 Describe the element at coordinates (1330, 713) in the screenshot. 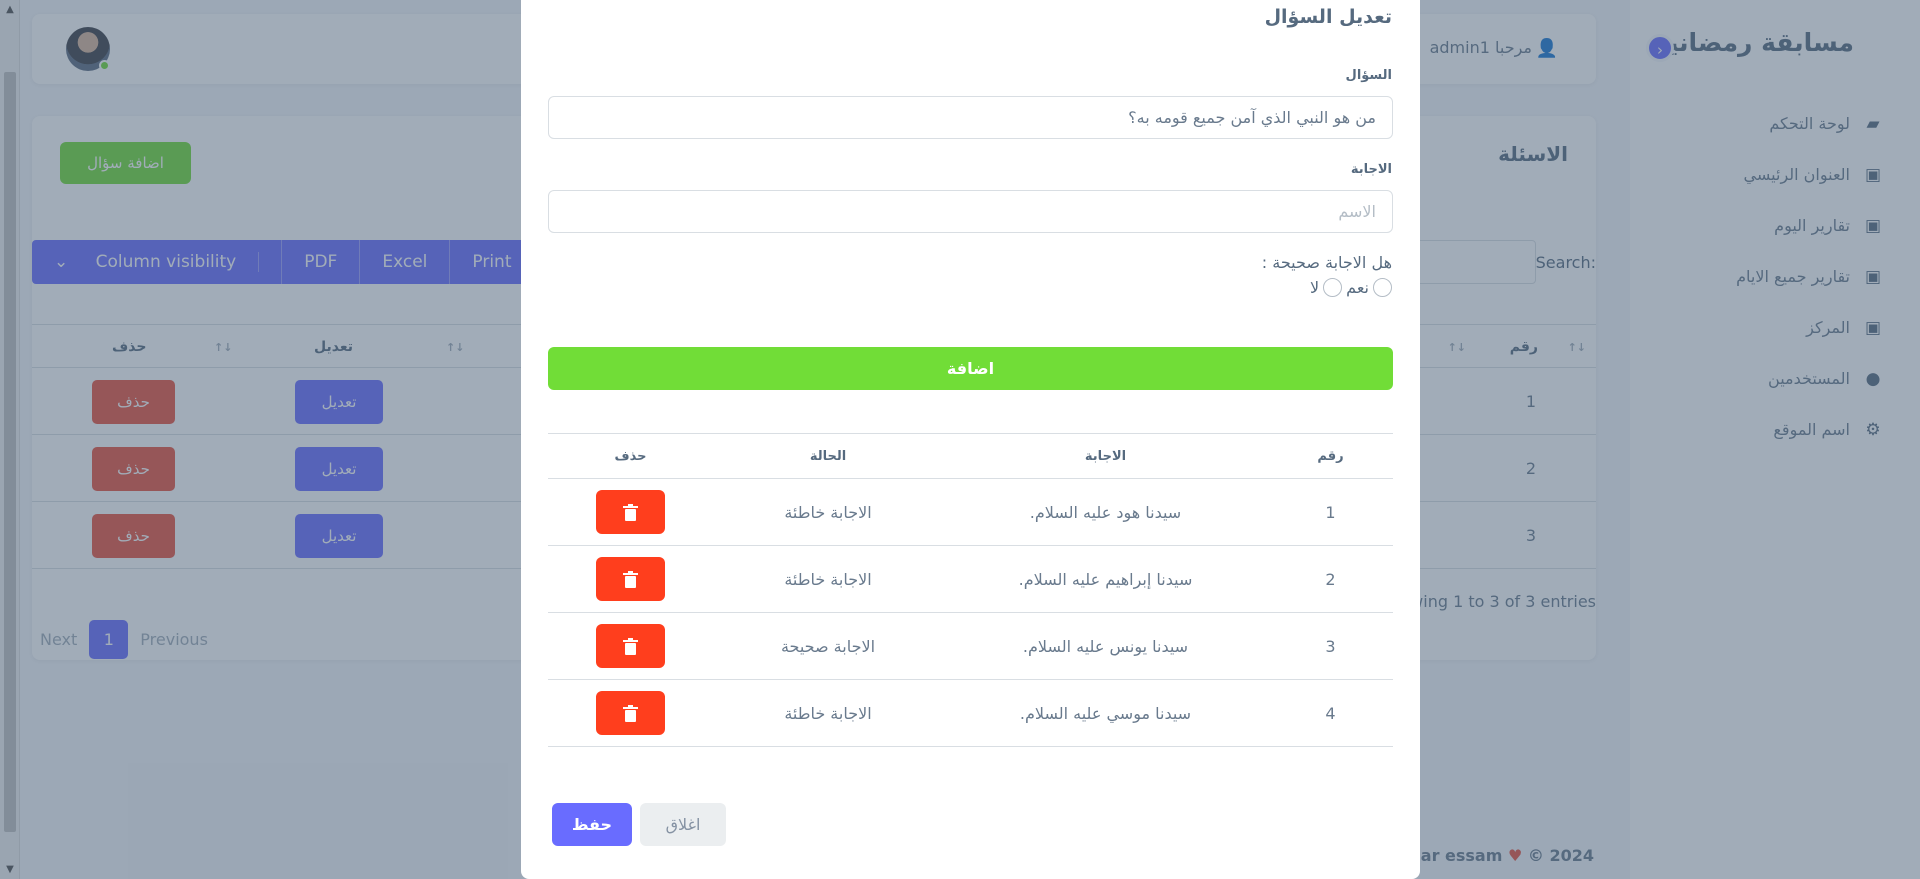

I see `answer-number: 4` at that location.